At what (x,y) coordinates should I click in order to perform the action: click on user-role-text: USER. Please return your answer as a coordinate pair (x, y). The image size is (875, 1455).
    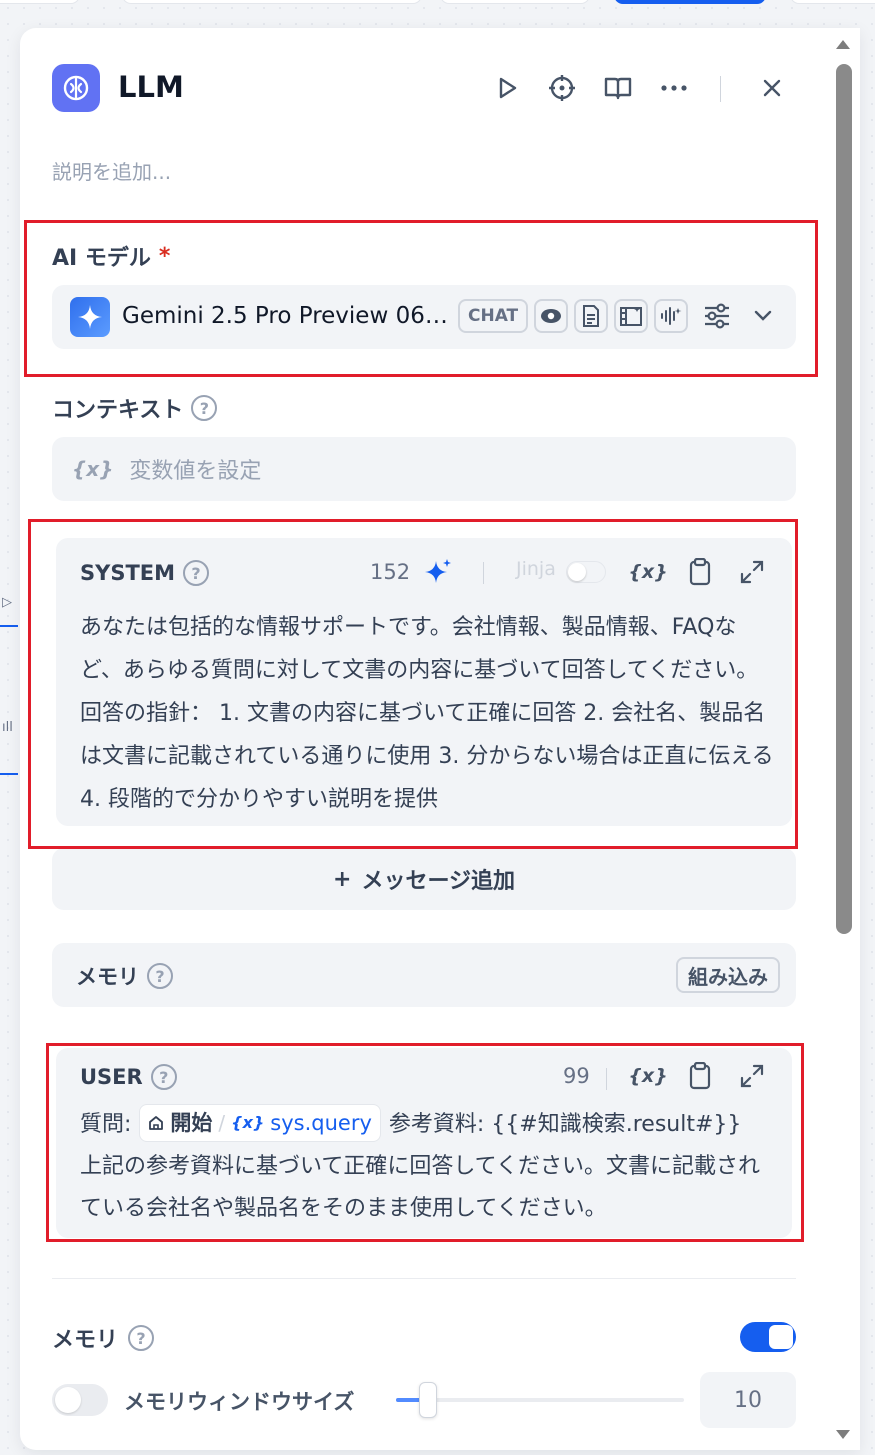
    Looking at the image, I should click on (111, 1077).